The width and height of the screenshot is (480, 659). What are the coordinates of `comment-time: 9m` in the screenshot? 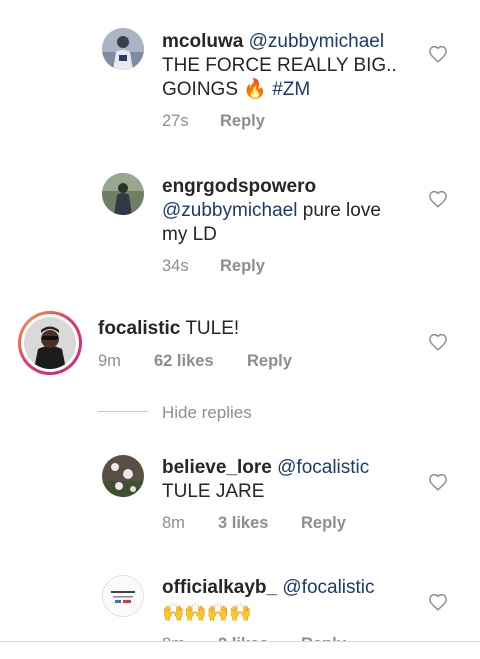 It's located at (109, 361).